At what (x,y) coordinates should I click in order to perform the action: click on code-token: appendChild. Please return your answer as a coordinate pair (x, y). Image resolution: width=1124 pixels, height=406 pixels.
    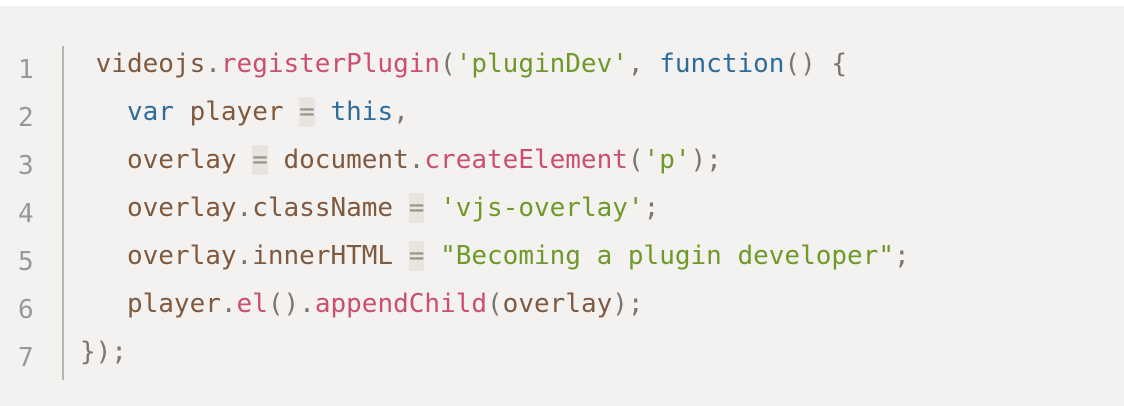
    Looking at the image, I should click on (401, 304).